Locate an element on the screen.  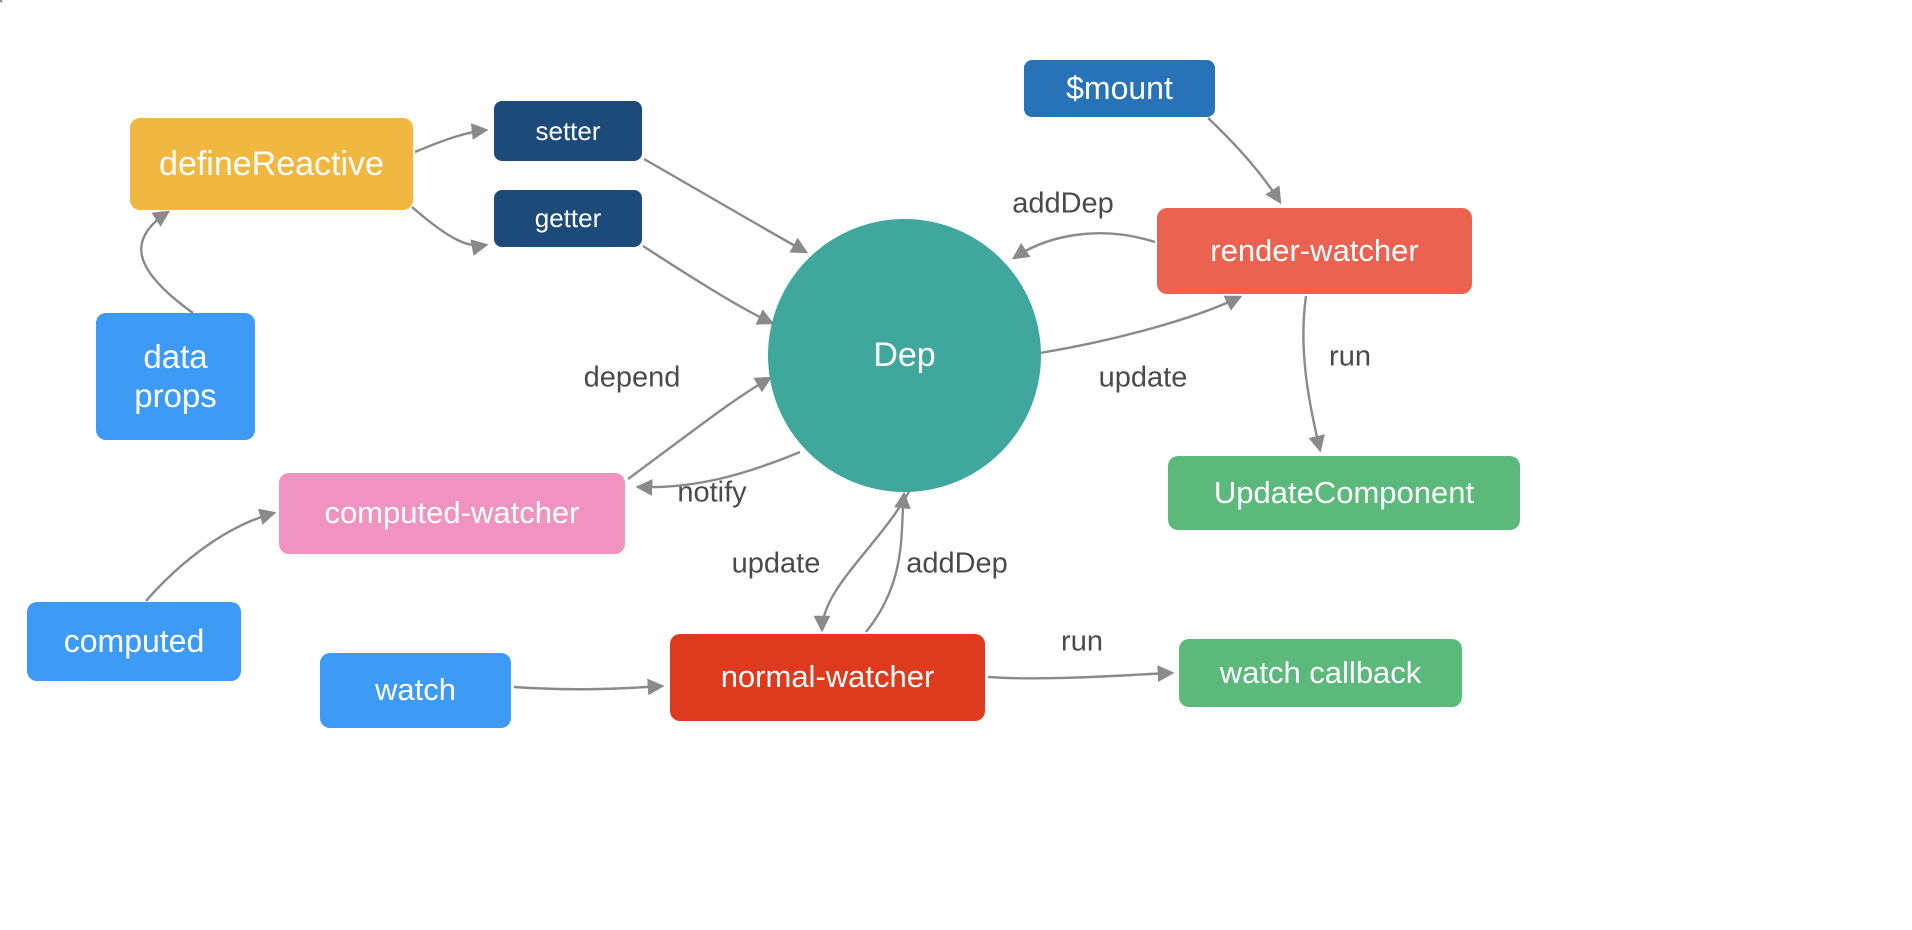
edge-renderwatcher-to-dep is located at coordinates (1083, 246).